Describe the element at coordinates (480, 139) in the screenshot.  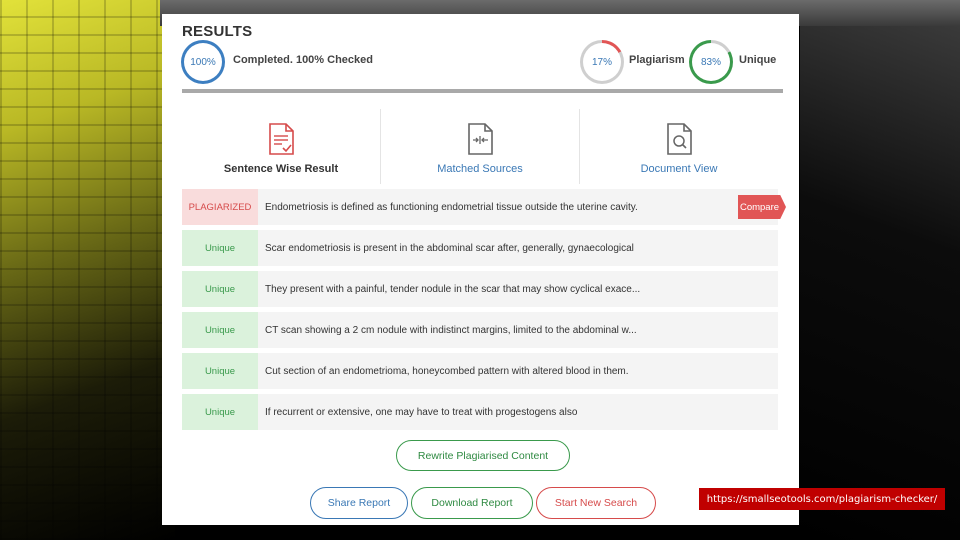
I see `document-compare-icon` at that location.